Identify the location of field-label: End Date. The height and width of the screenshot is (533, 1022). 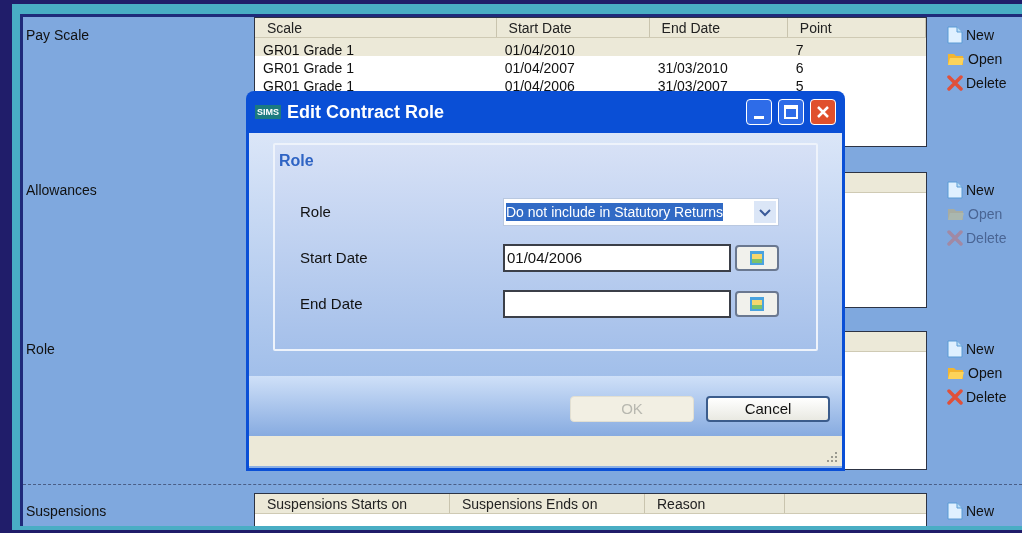
(331, 303).